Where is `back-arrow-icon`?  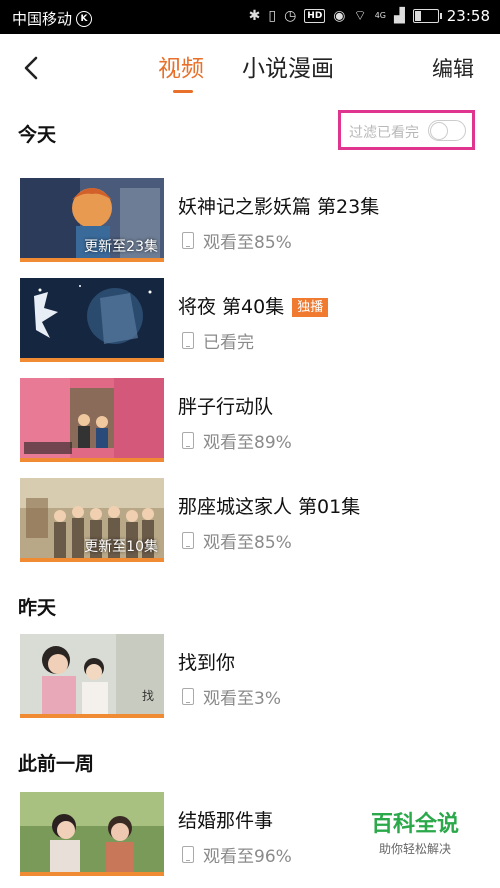 back-arrow-icon is located at coordinates (32, 68).